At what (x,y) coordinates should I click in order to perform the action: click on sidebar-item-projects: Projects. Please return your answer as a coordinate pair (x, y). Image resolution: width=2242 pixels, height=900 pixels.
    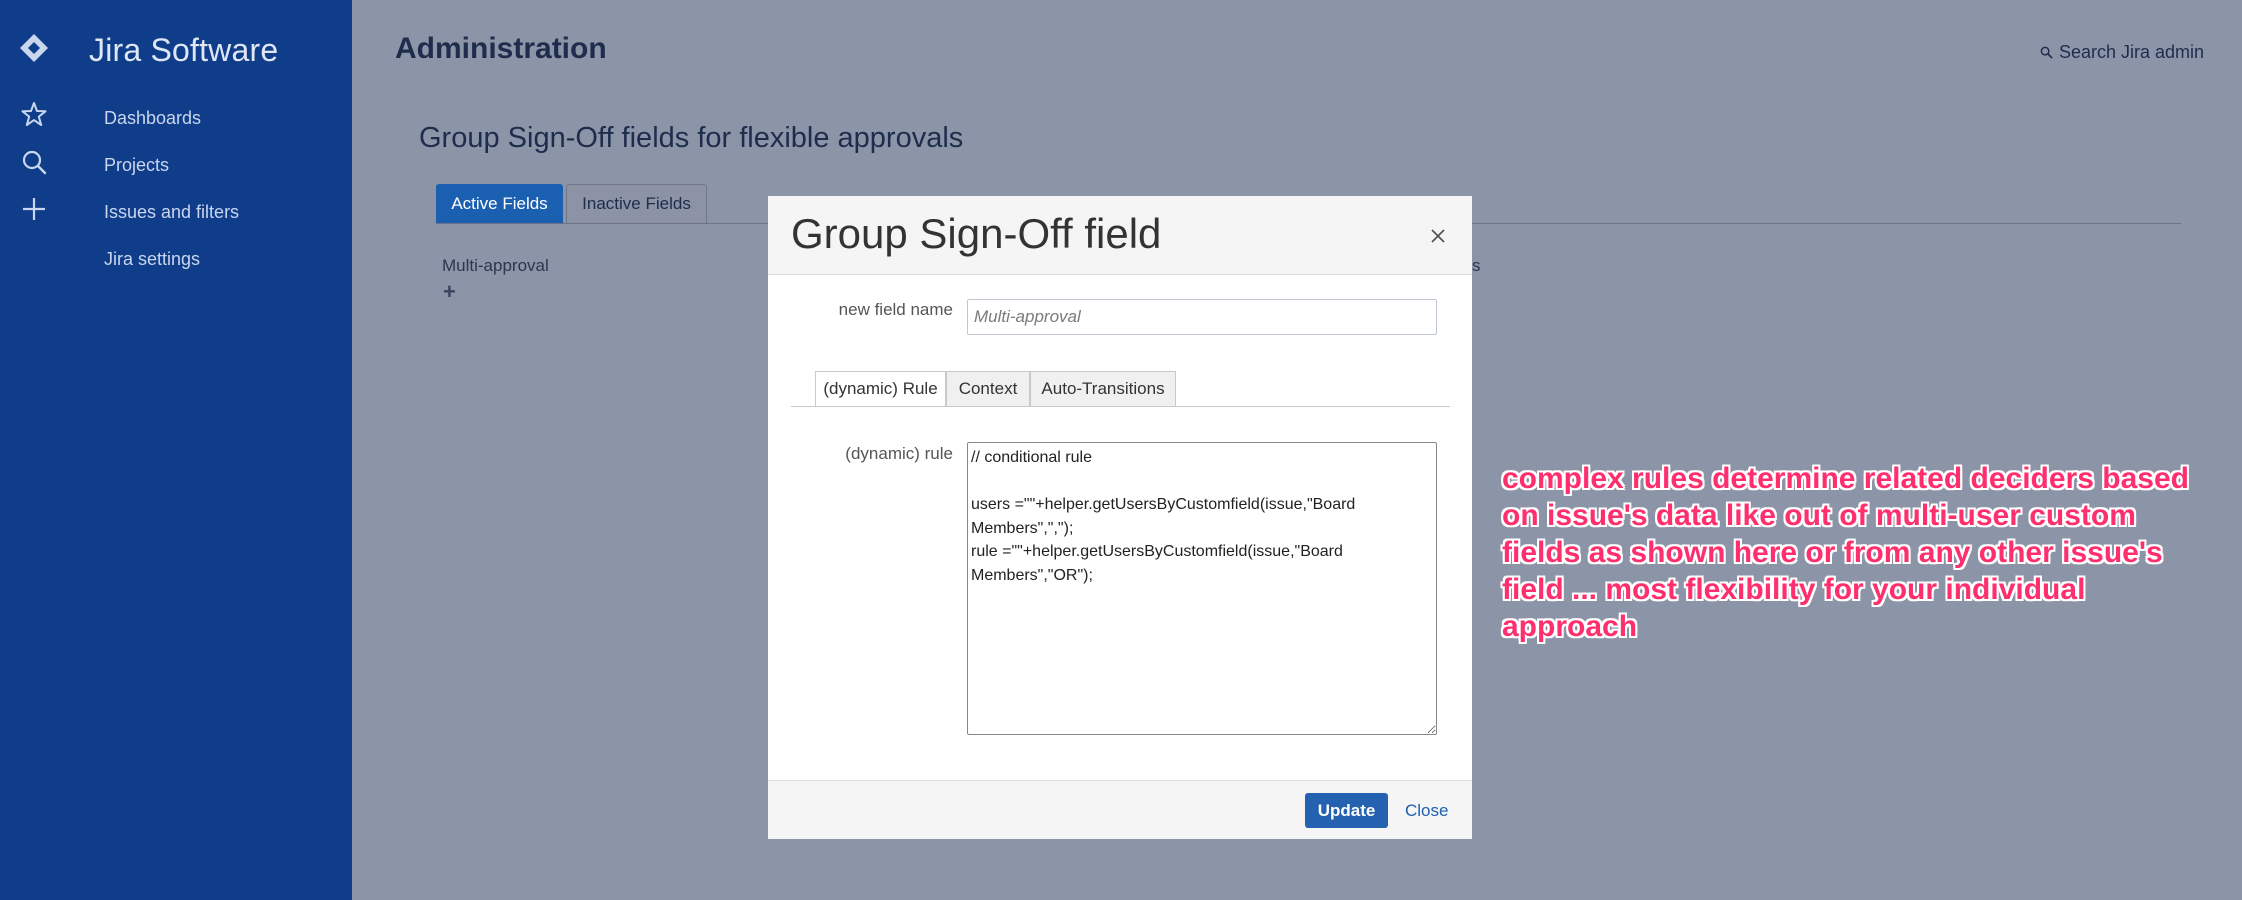
    Looking at the image, I should click on (136, 165).